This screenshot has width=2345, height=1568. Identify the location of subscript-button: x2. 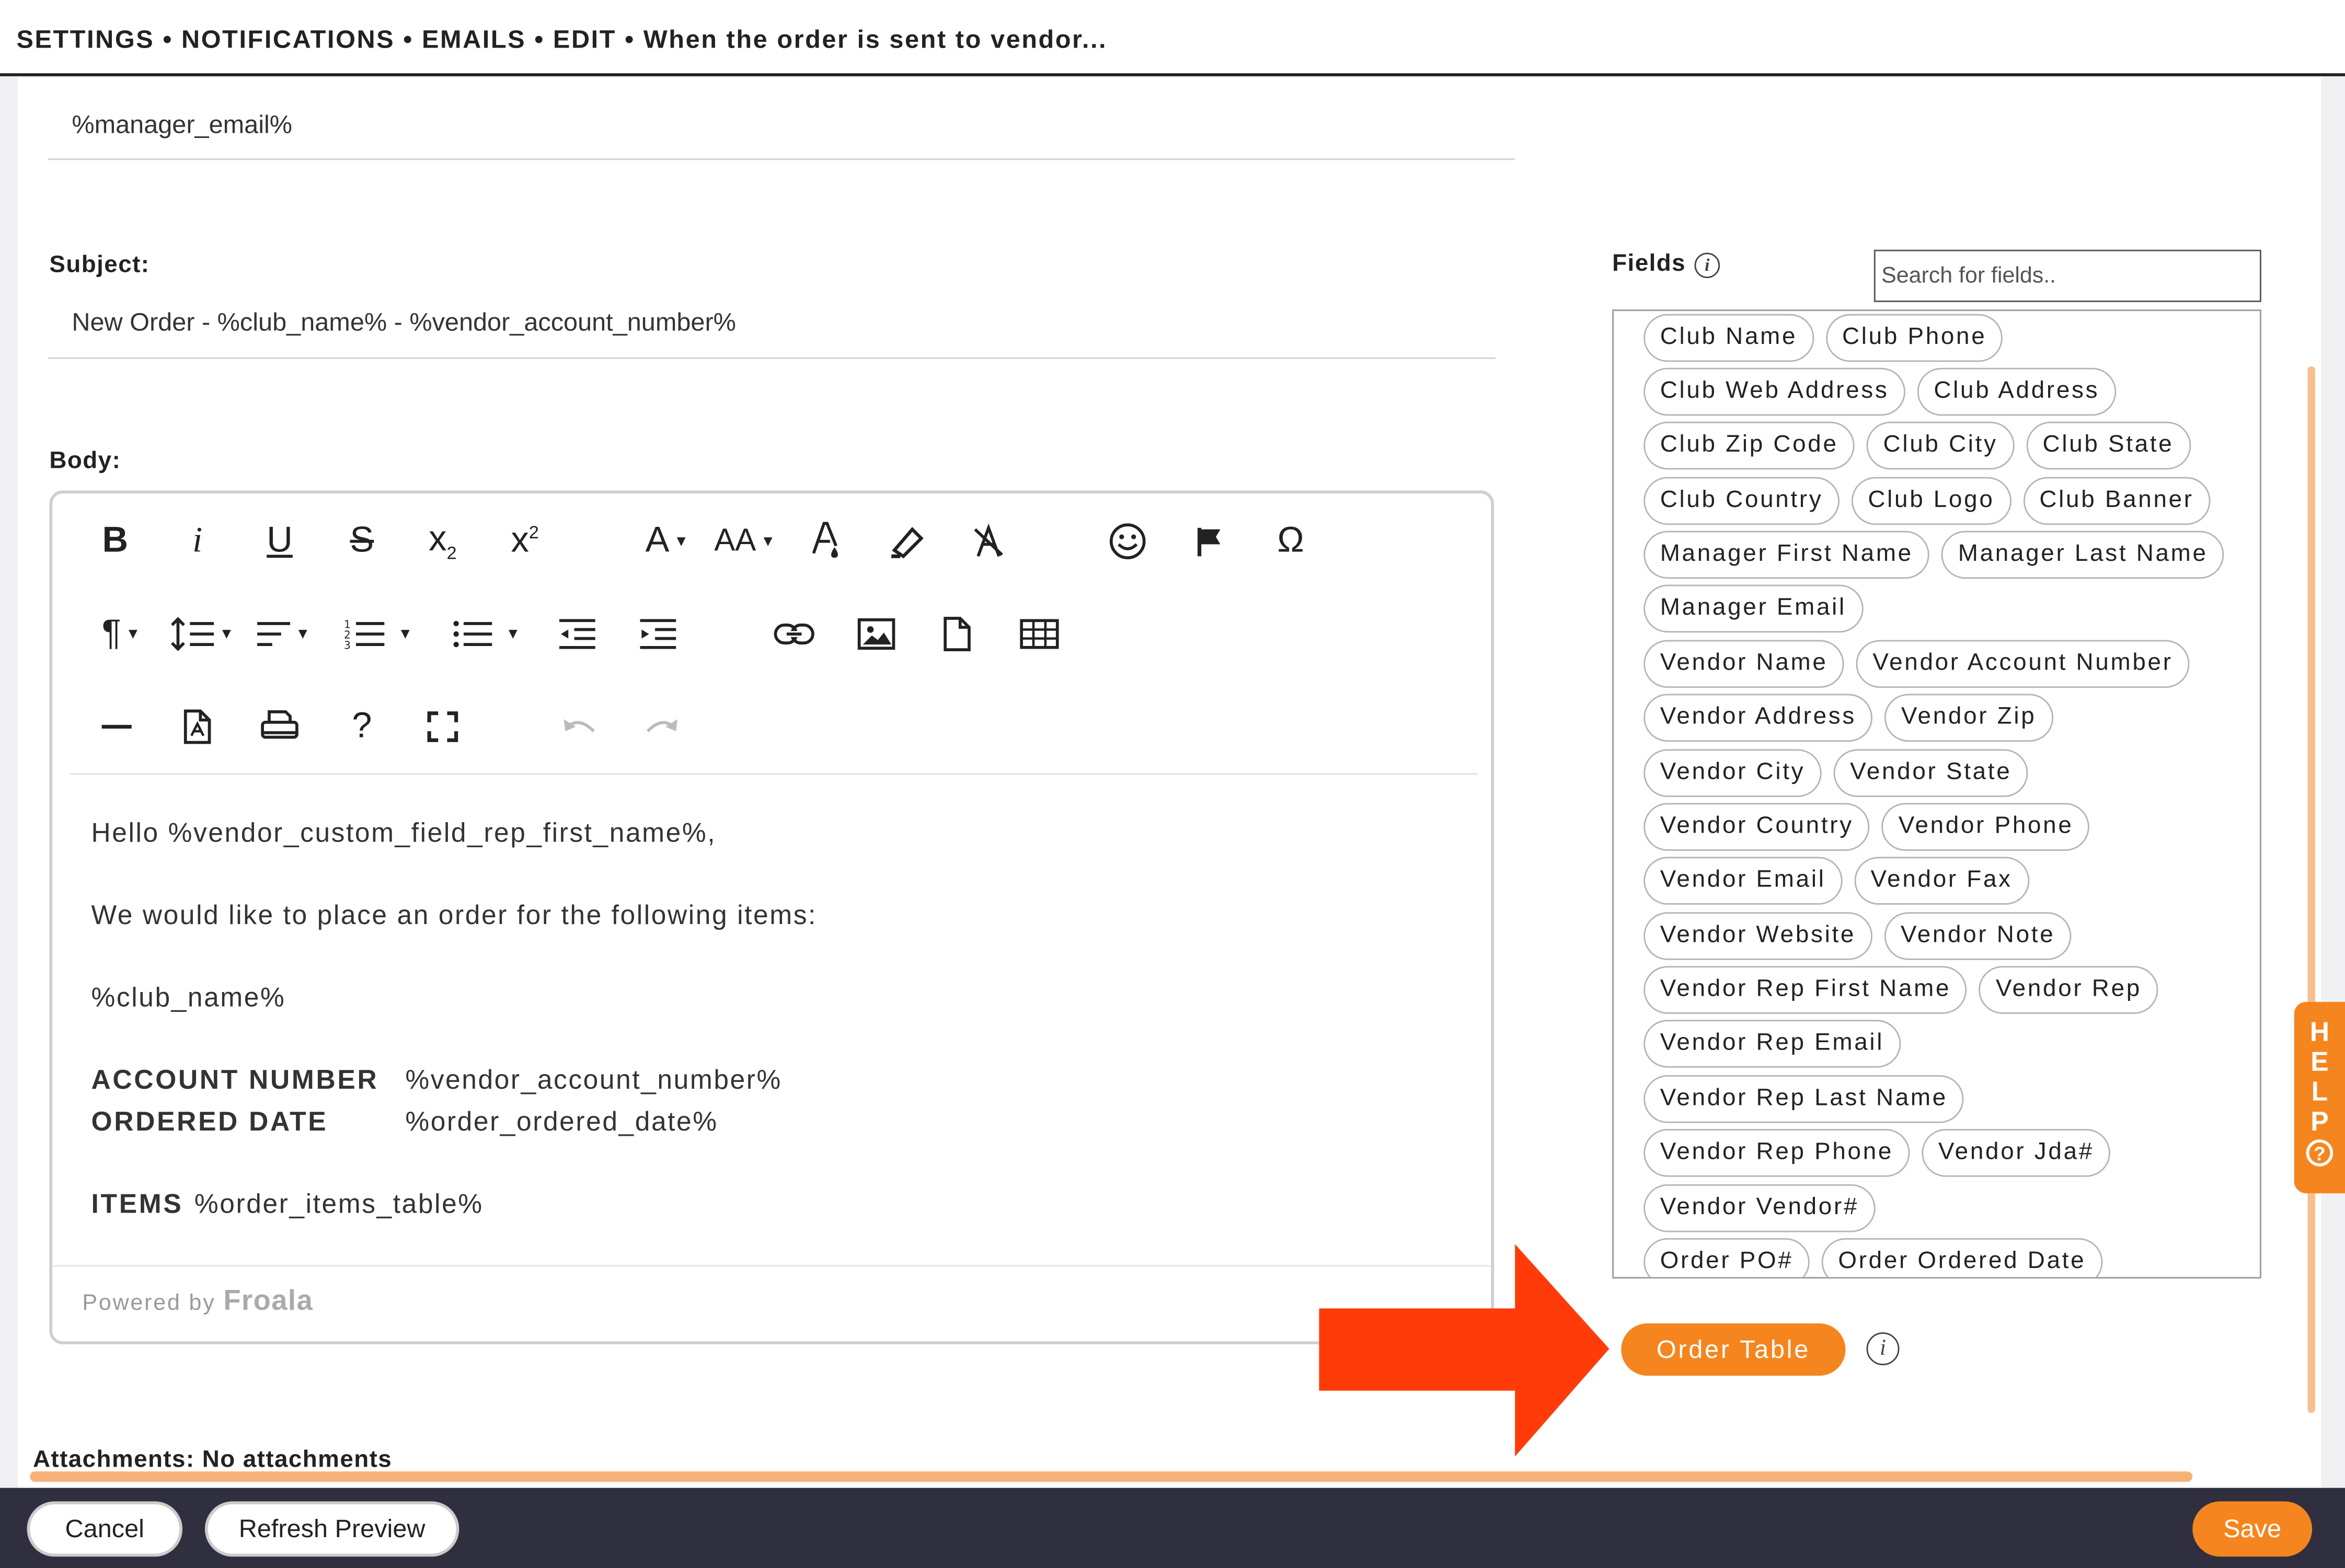
(442, 541).